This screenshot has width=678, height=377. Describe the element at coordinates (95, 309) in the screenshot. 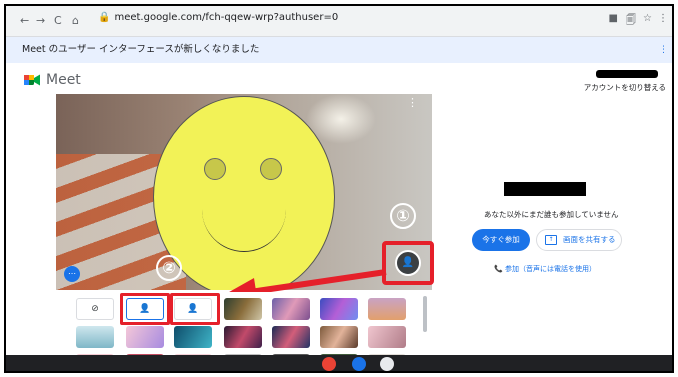

I see `no-effect-option: ⊘` at that location.